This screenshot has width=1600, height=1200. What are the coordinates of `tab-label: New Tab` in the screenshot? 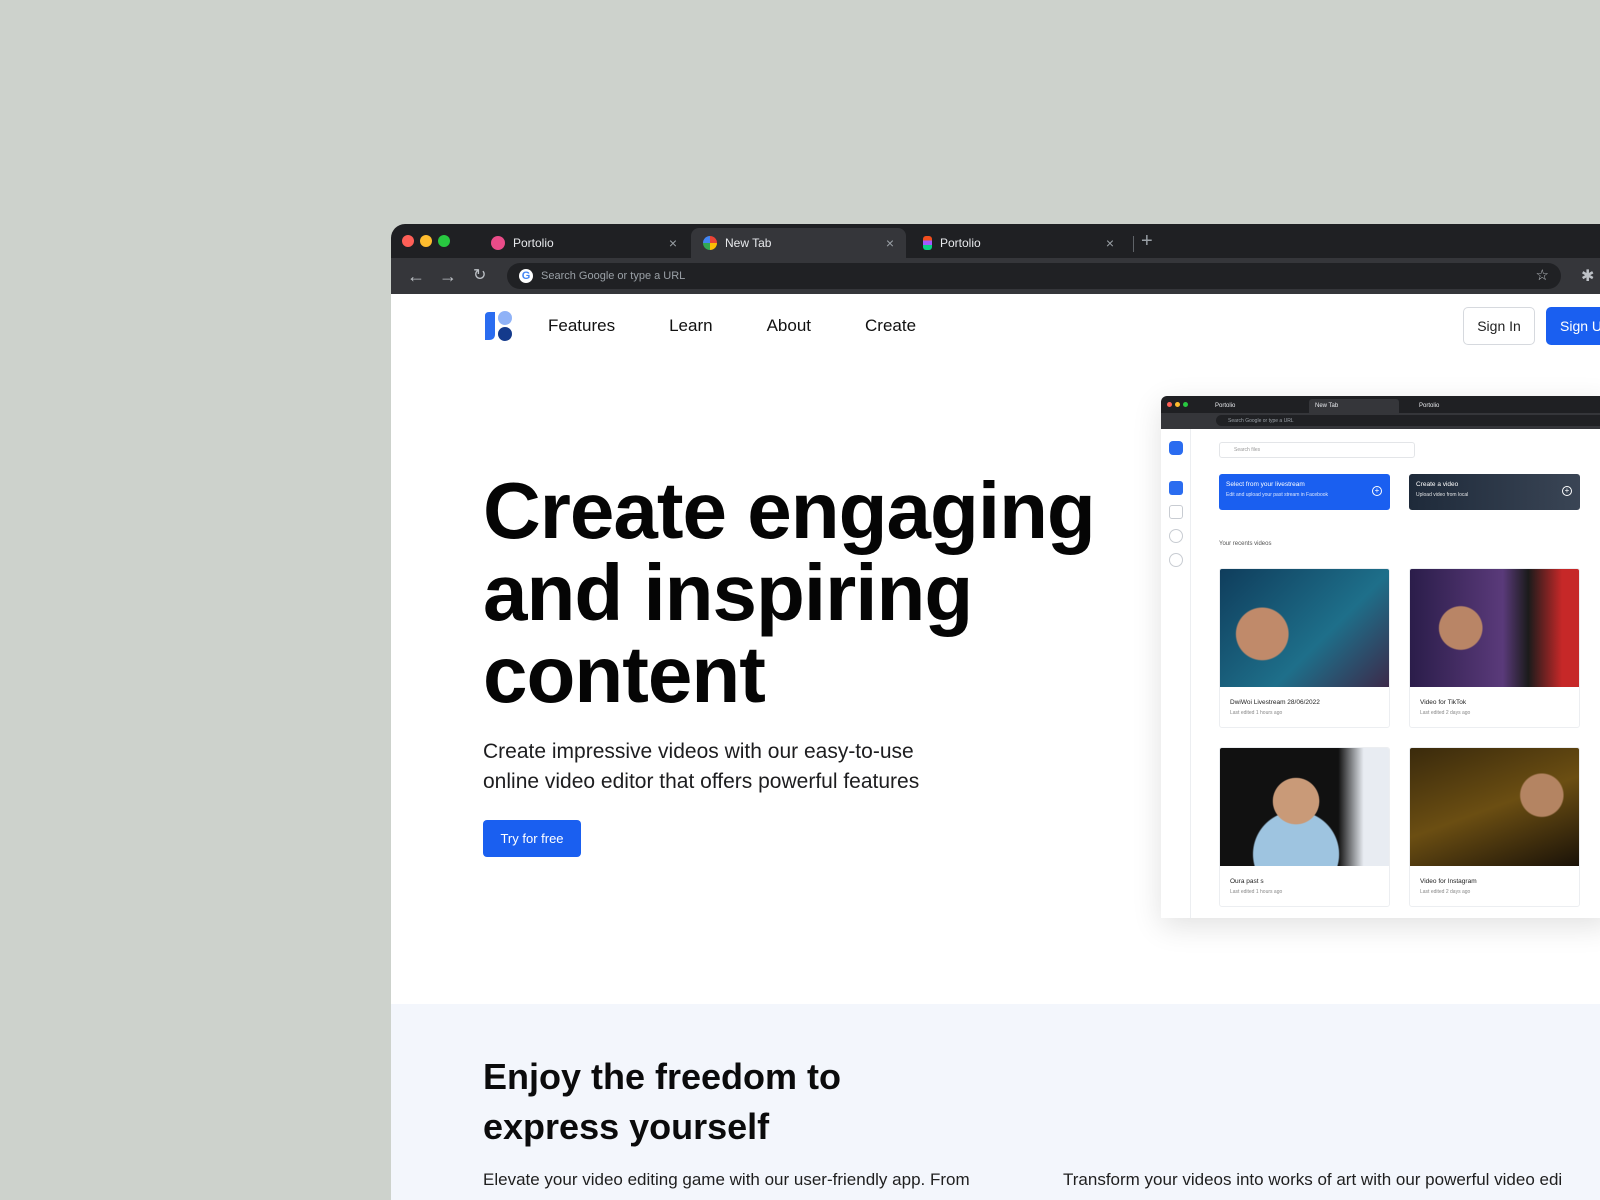 It's located at (748, 243).